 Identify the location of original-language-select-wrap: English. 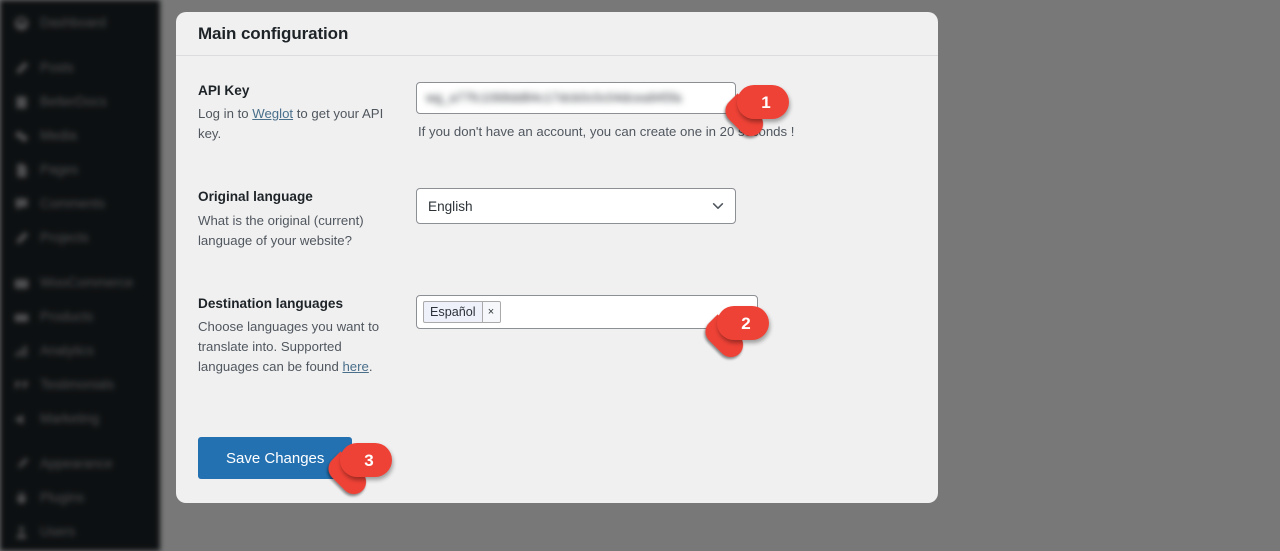
(576, 206).